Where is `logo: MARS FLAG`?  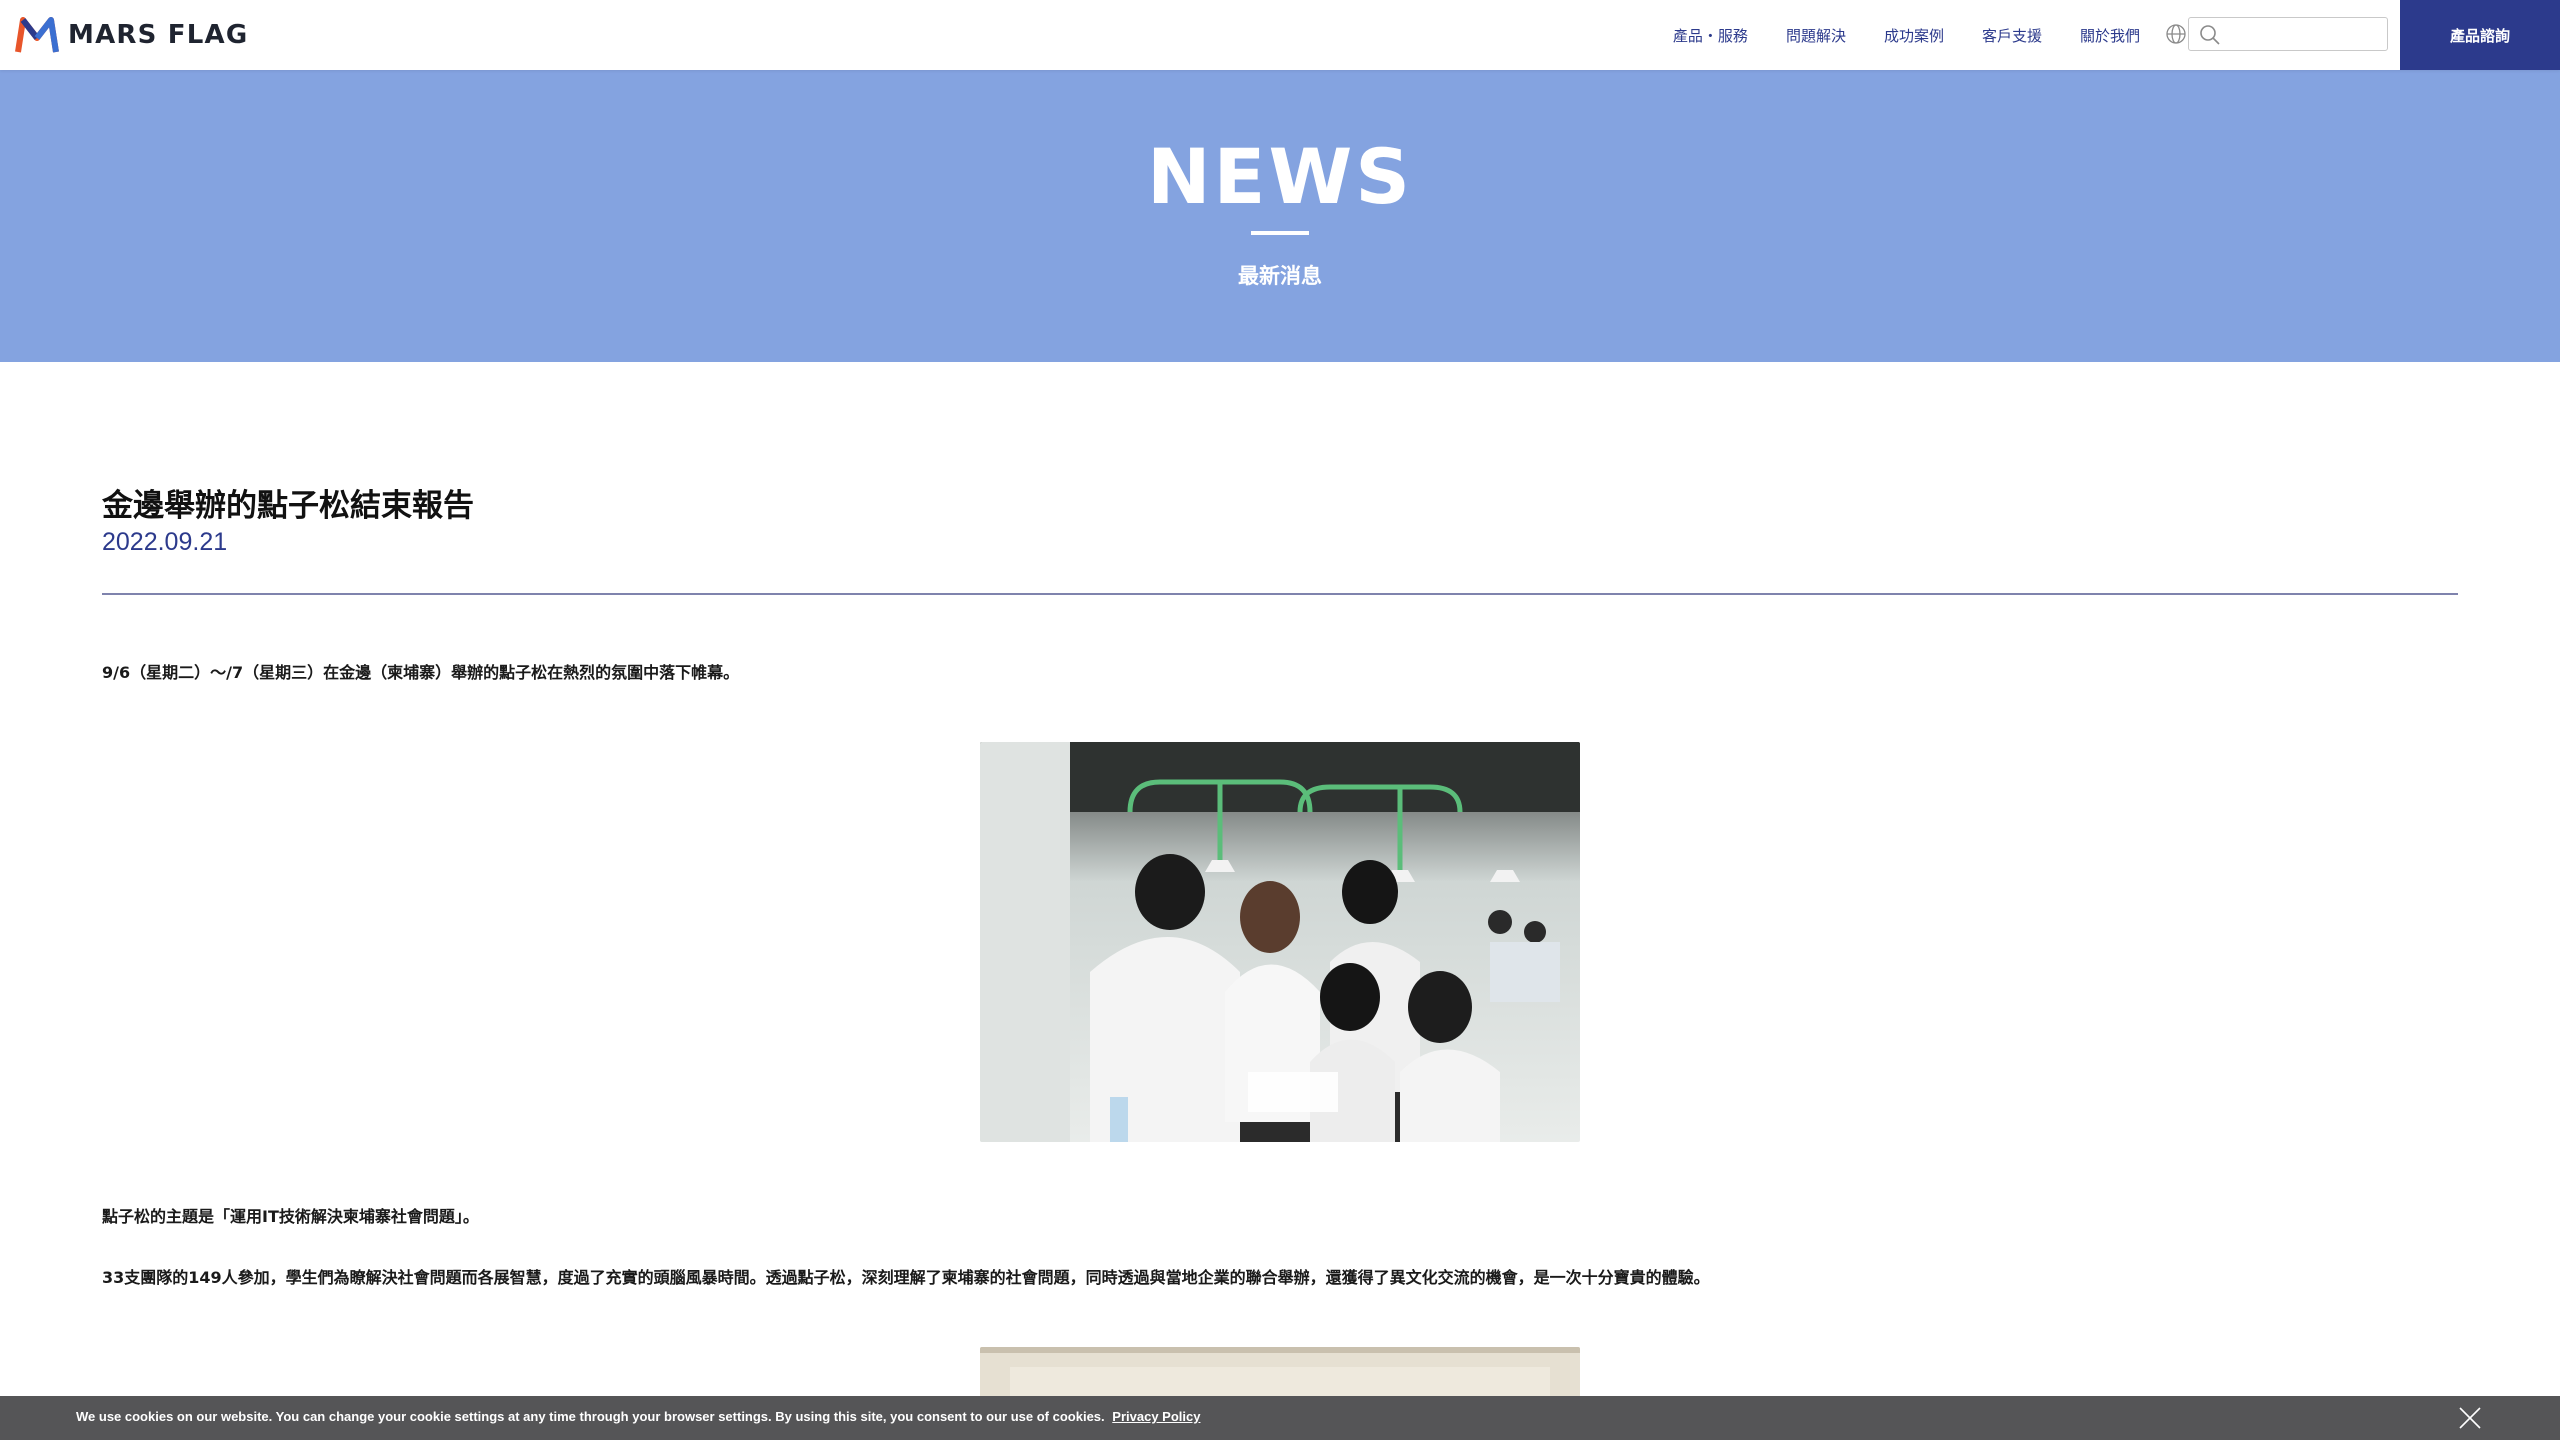 logo: MARS FLAG is located at coordinates (131, 35).